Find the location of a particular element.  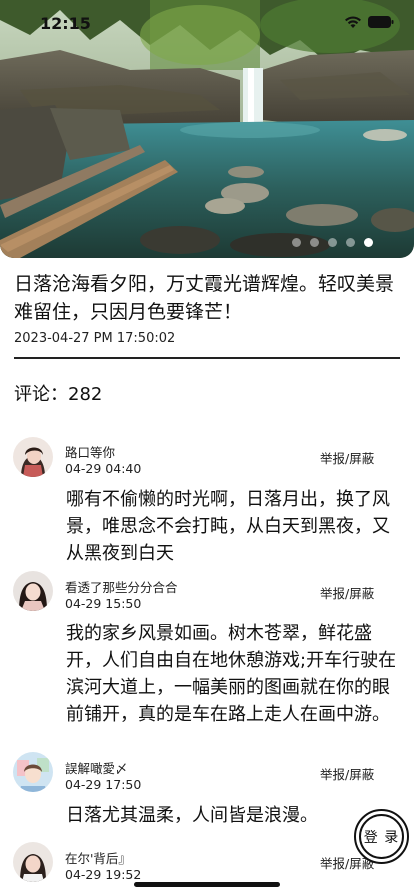

status-bar: 12:15 is located at coordinates (207, 22).